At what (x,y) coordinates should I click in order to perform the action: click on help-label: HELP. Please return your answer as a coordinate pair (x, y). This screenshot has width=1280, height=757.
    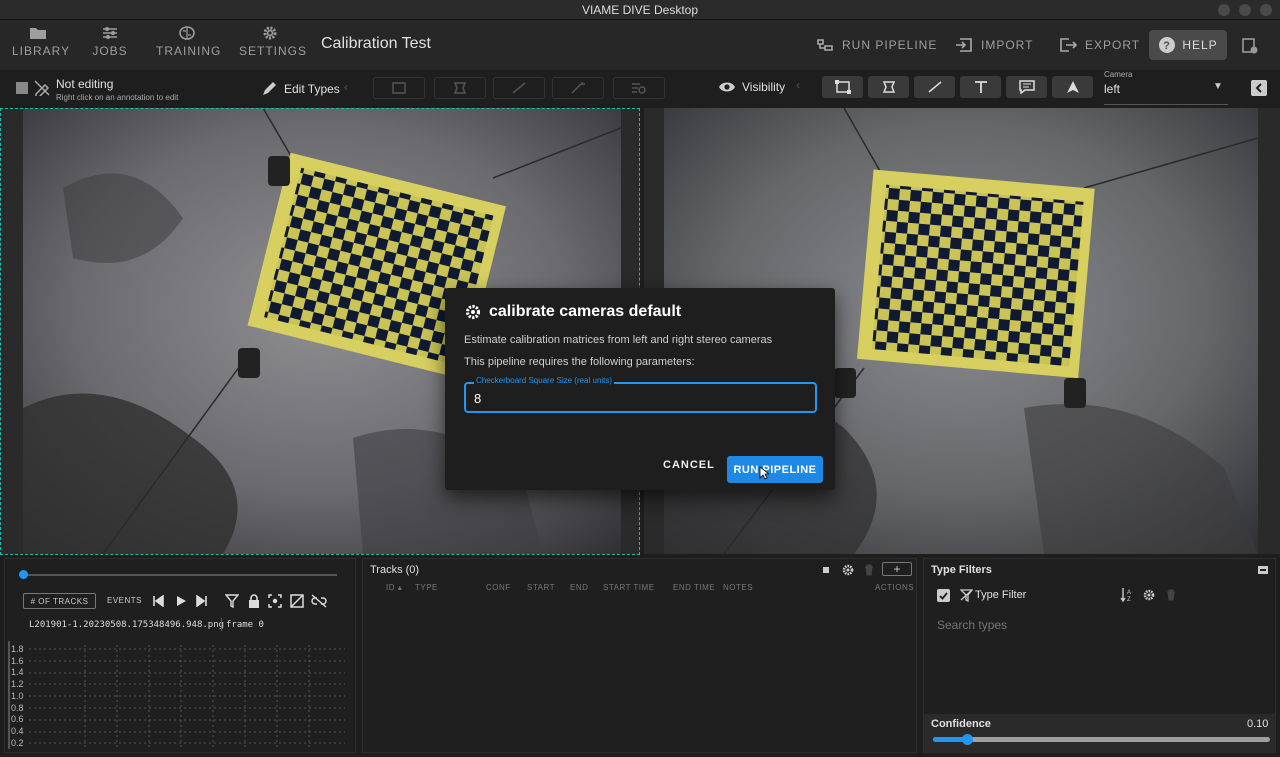
    Looking at the image, I should click on (1200, 45).